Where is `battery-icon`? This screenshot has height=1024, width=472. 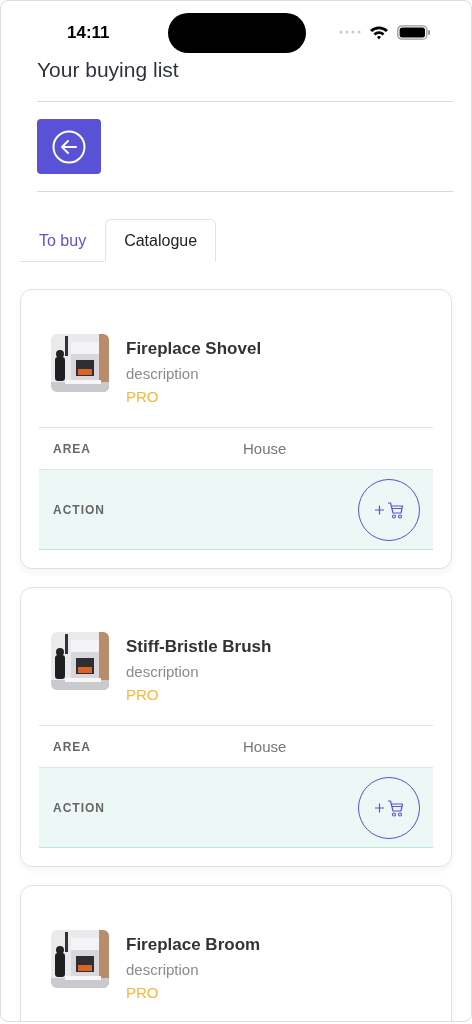
battery-icon is located at coordinates (414, 32).